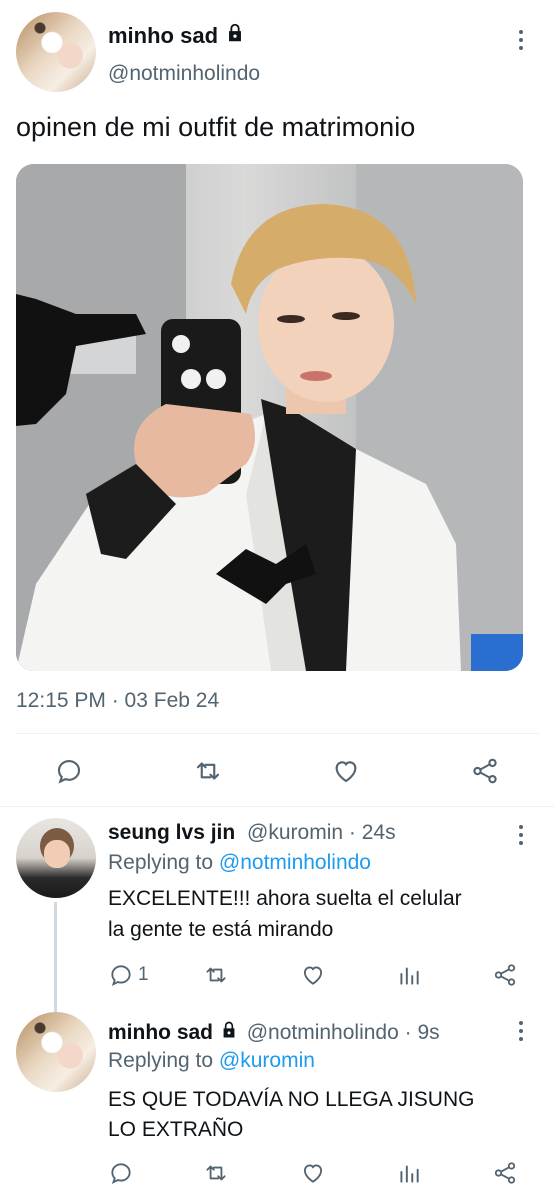 This screenshot has height=1200, width=554. I want to click on reply-text-line-2: LO EXTRAÑO, so click(176, 1129).